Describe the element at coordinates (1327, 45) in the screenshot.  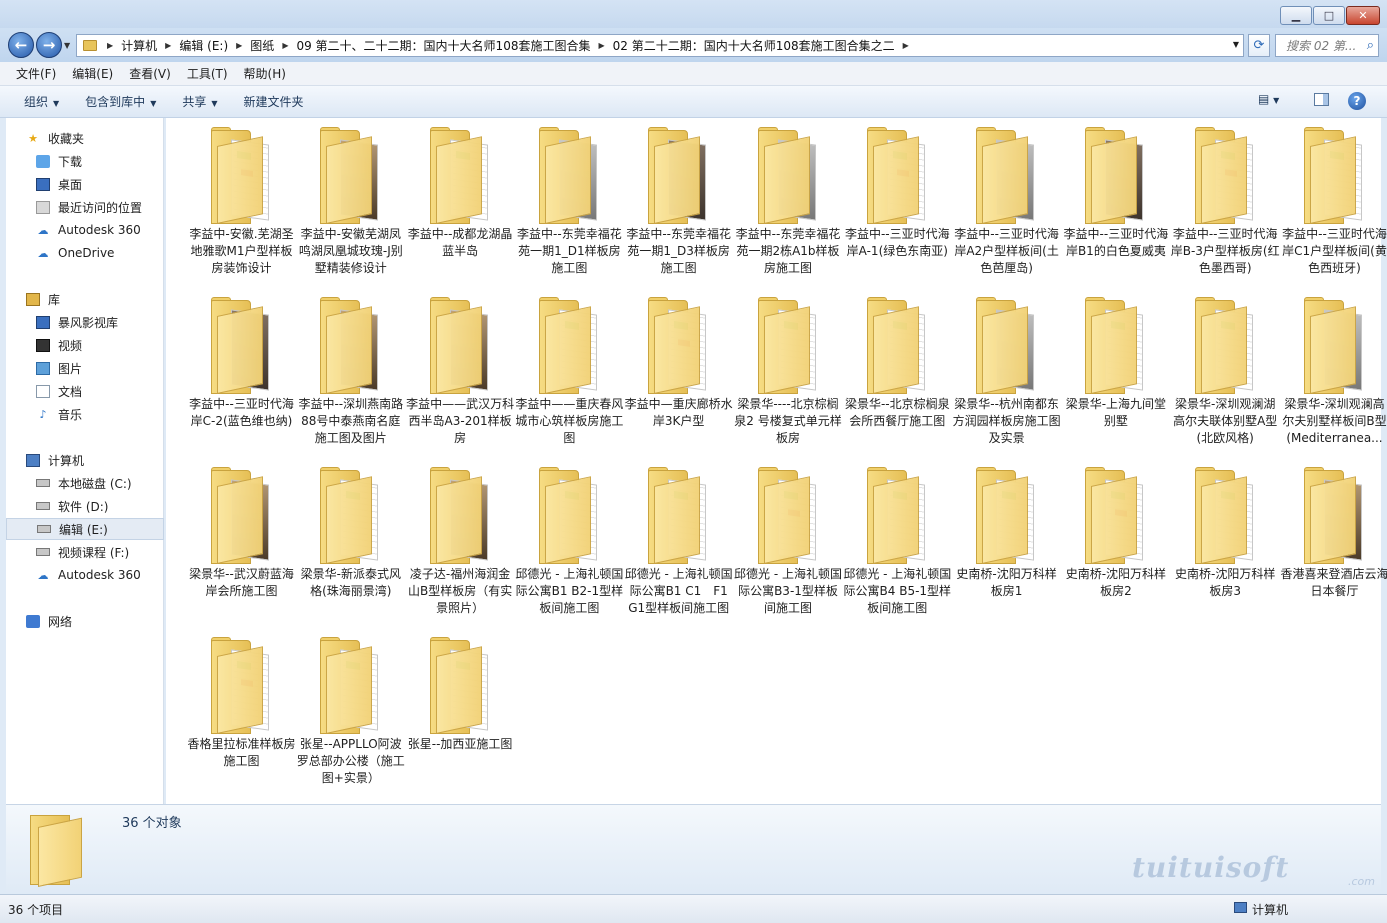
I see `search-input: 搜索 02 第... ⌕` at that location.